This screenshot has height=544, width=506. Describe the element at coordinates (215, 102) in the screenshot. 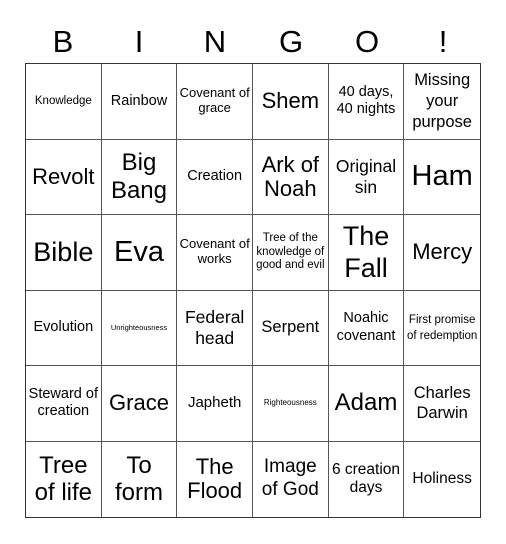

I see `bingo-cell: Covenant of grace` at that location.